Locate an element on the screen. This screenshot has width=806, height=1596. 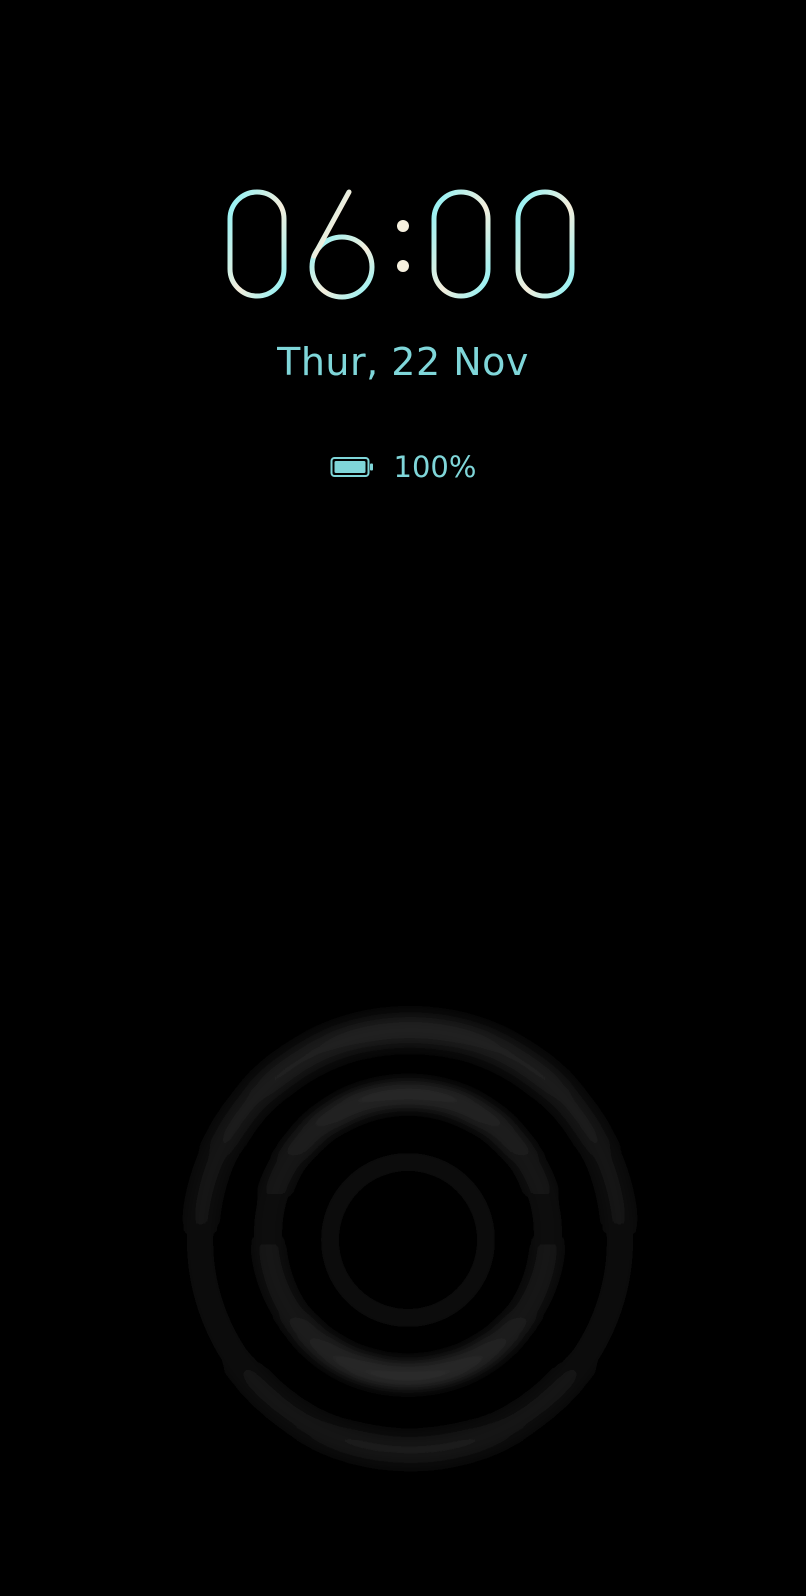
clock-colon is located at coordinates (403, 246).